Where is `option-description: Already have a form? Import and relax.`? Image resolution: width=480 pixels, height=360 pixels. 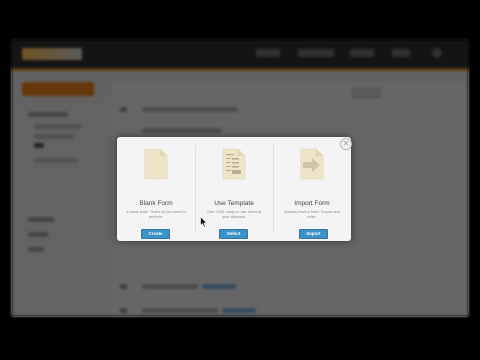 option-description: Already have a form? Import and relax. is located at coordinates (312, 214).